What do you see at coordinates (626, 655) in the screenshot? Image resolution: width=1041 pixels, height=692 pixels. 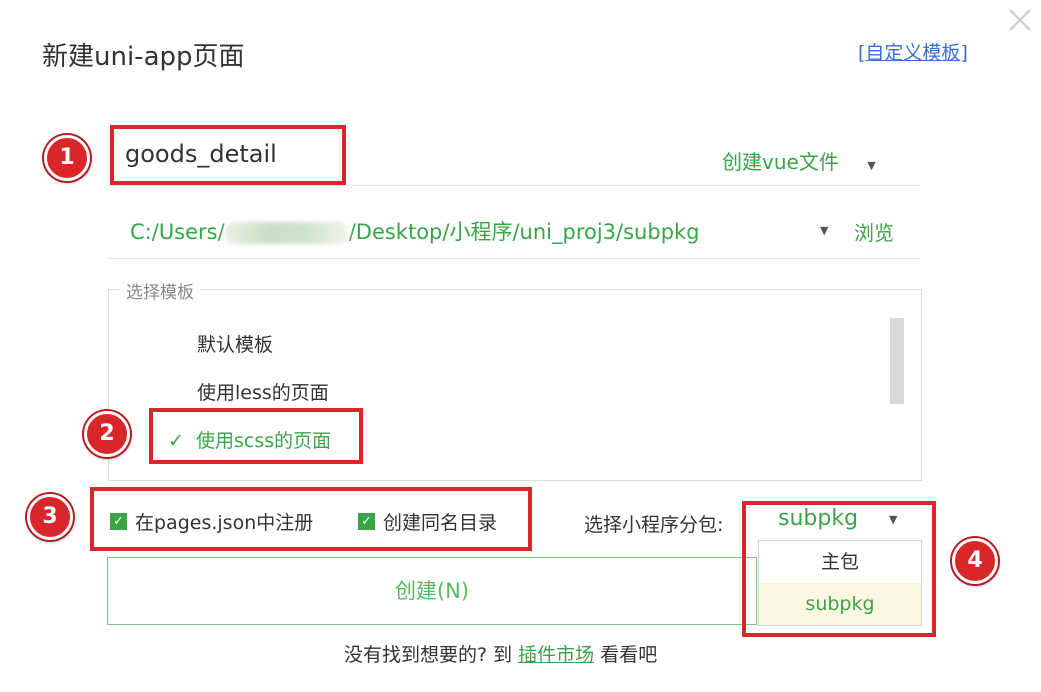 I see `footer-after: 看看吧` at bounding box center [626, 655].